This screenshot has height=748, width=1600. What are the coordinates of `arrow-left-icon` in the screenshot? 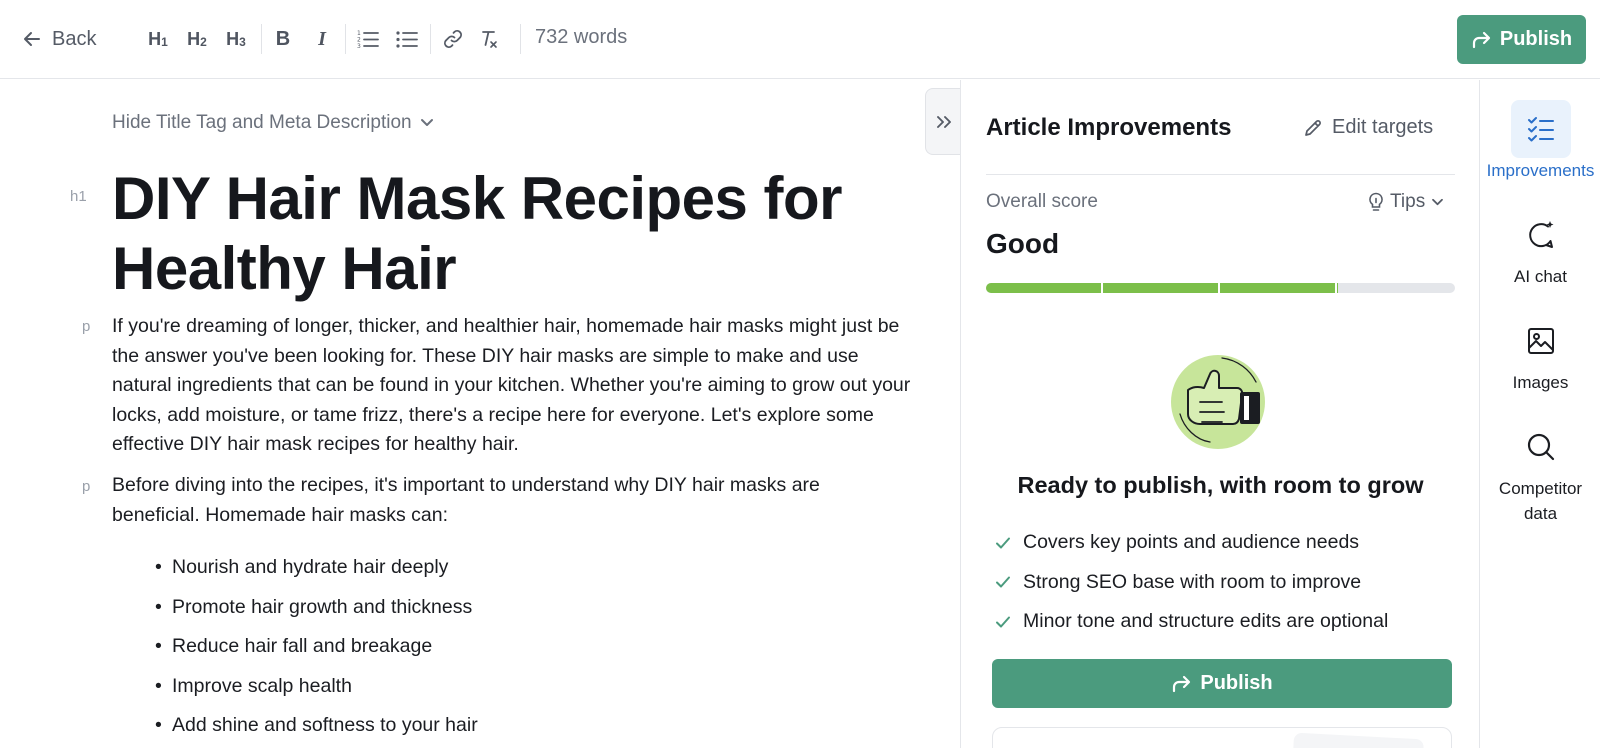 It's located at (32, 39).